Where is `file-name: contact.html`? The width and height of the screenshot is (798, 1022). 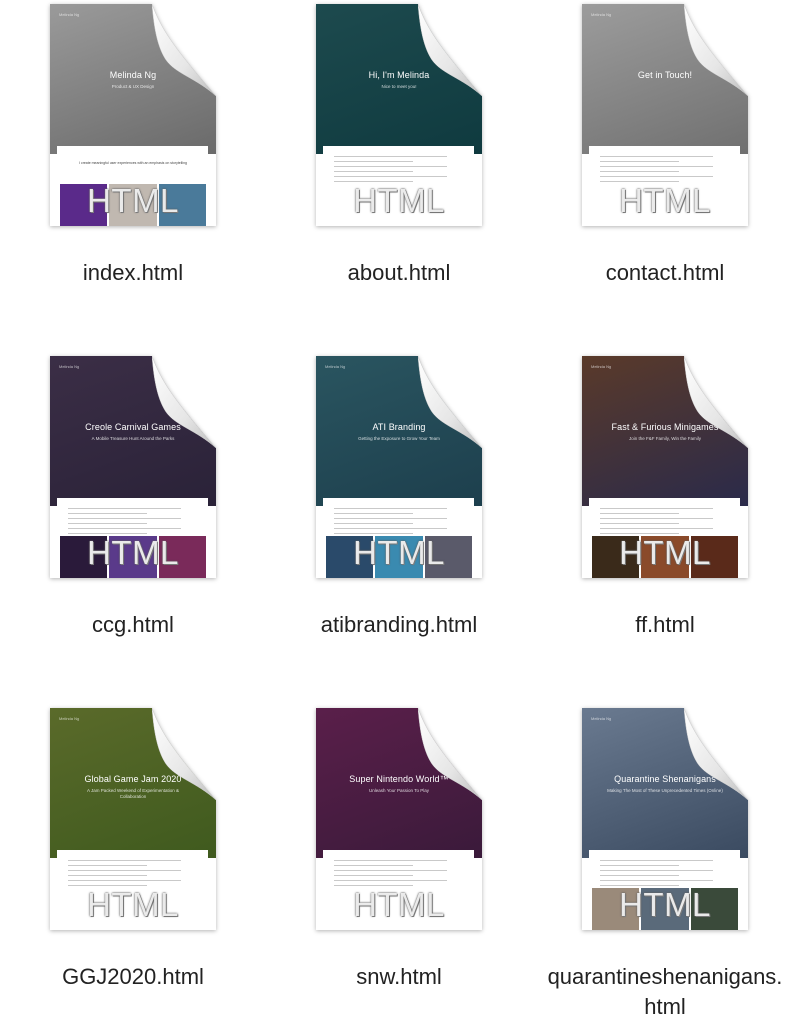 file-name: contact.html is located at coordinates (665, 273).